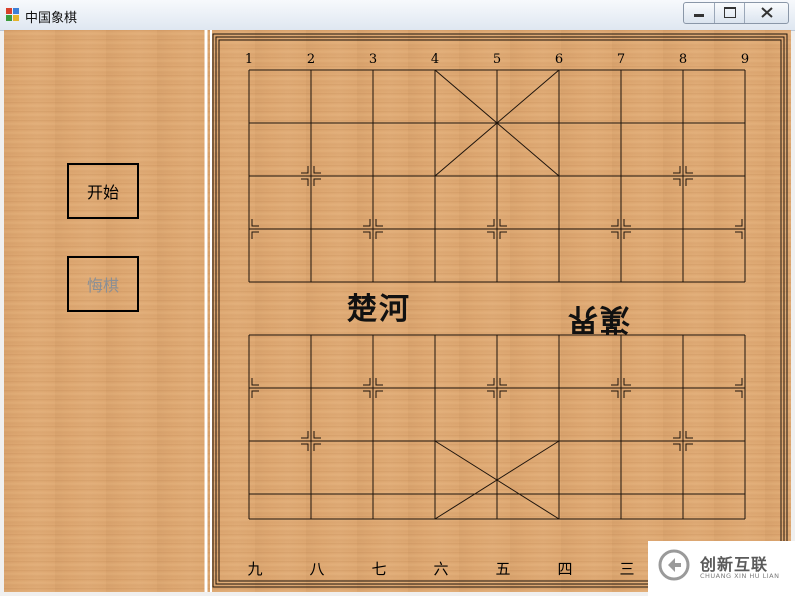 This screenshot has width=795, height=596. What do you see at coordinates (103, 191) in the screenshot?
I see `start-button: 开始` at bounding box center [103, 191].